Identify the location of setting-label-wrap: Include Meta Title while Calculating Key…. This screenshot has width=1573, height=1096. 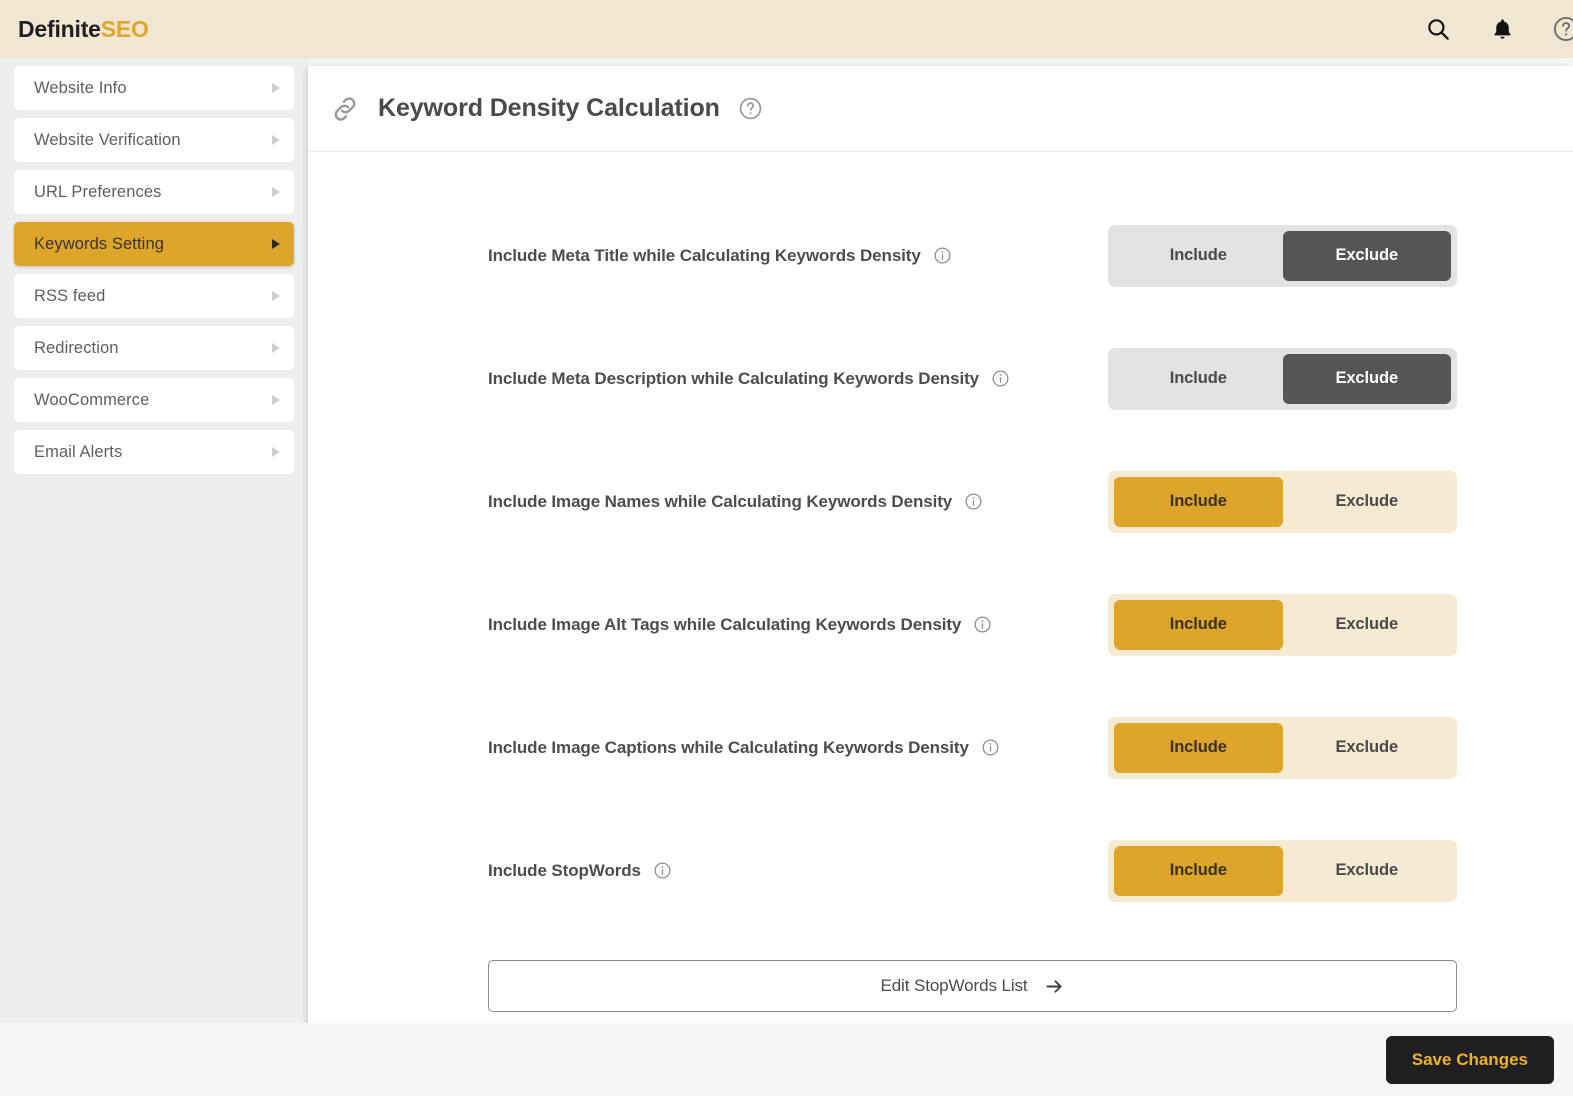
(720, 256).